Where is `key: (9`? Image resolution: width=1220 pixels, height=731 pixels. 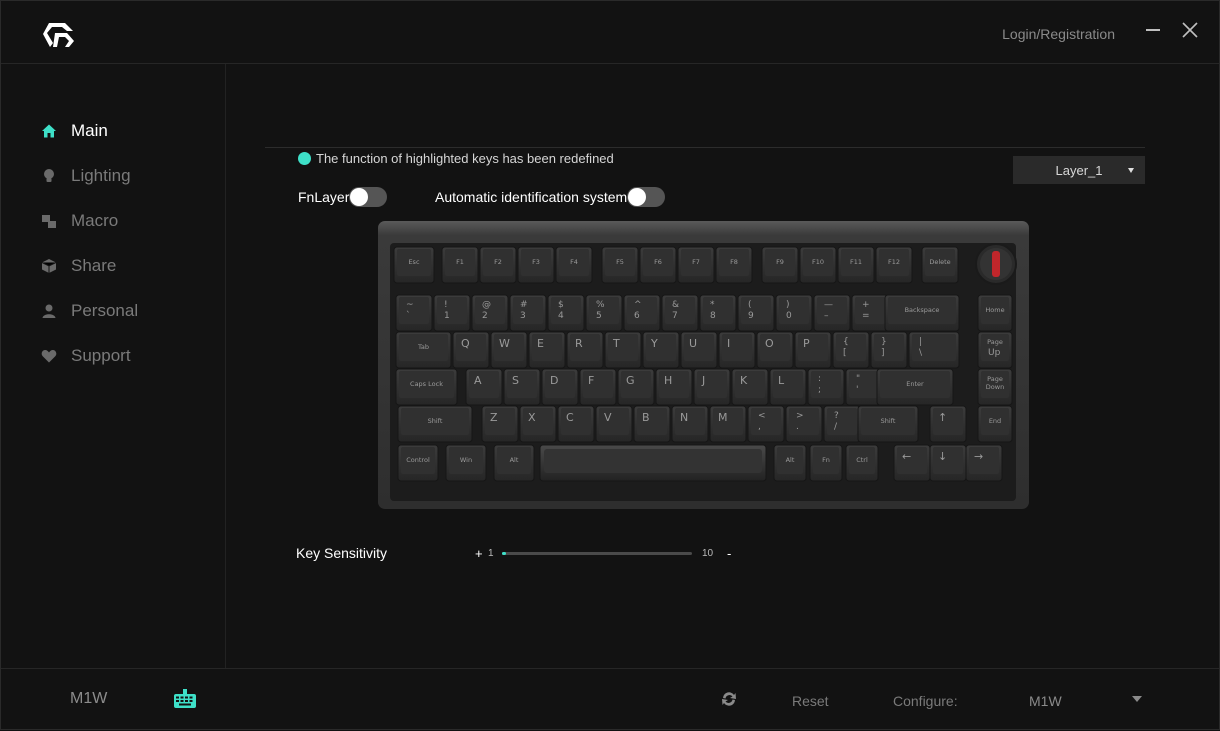 key: (9 is located at coordinates (756, 313).